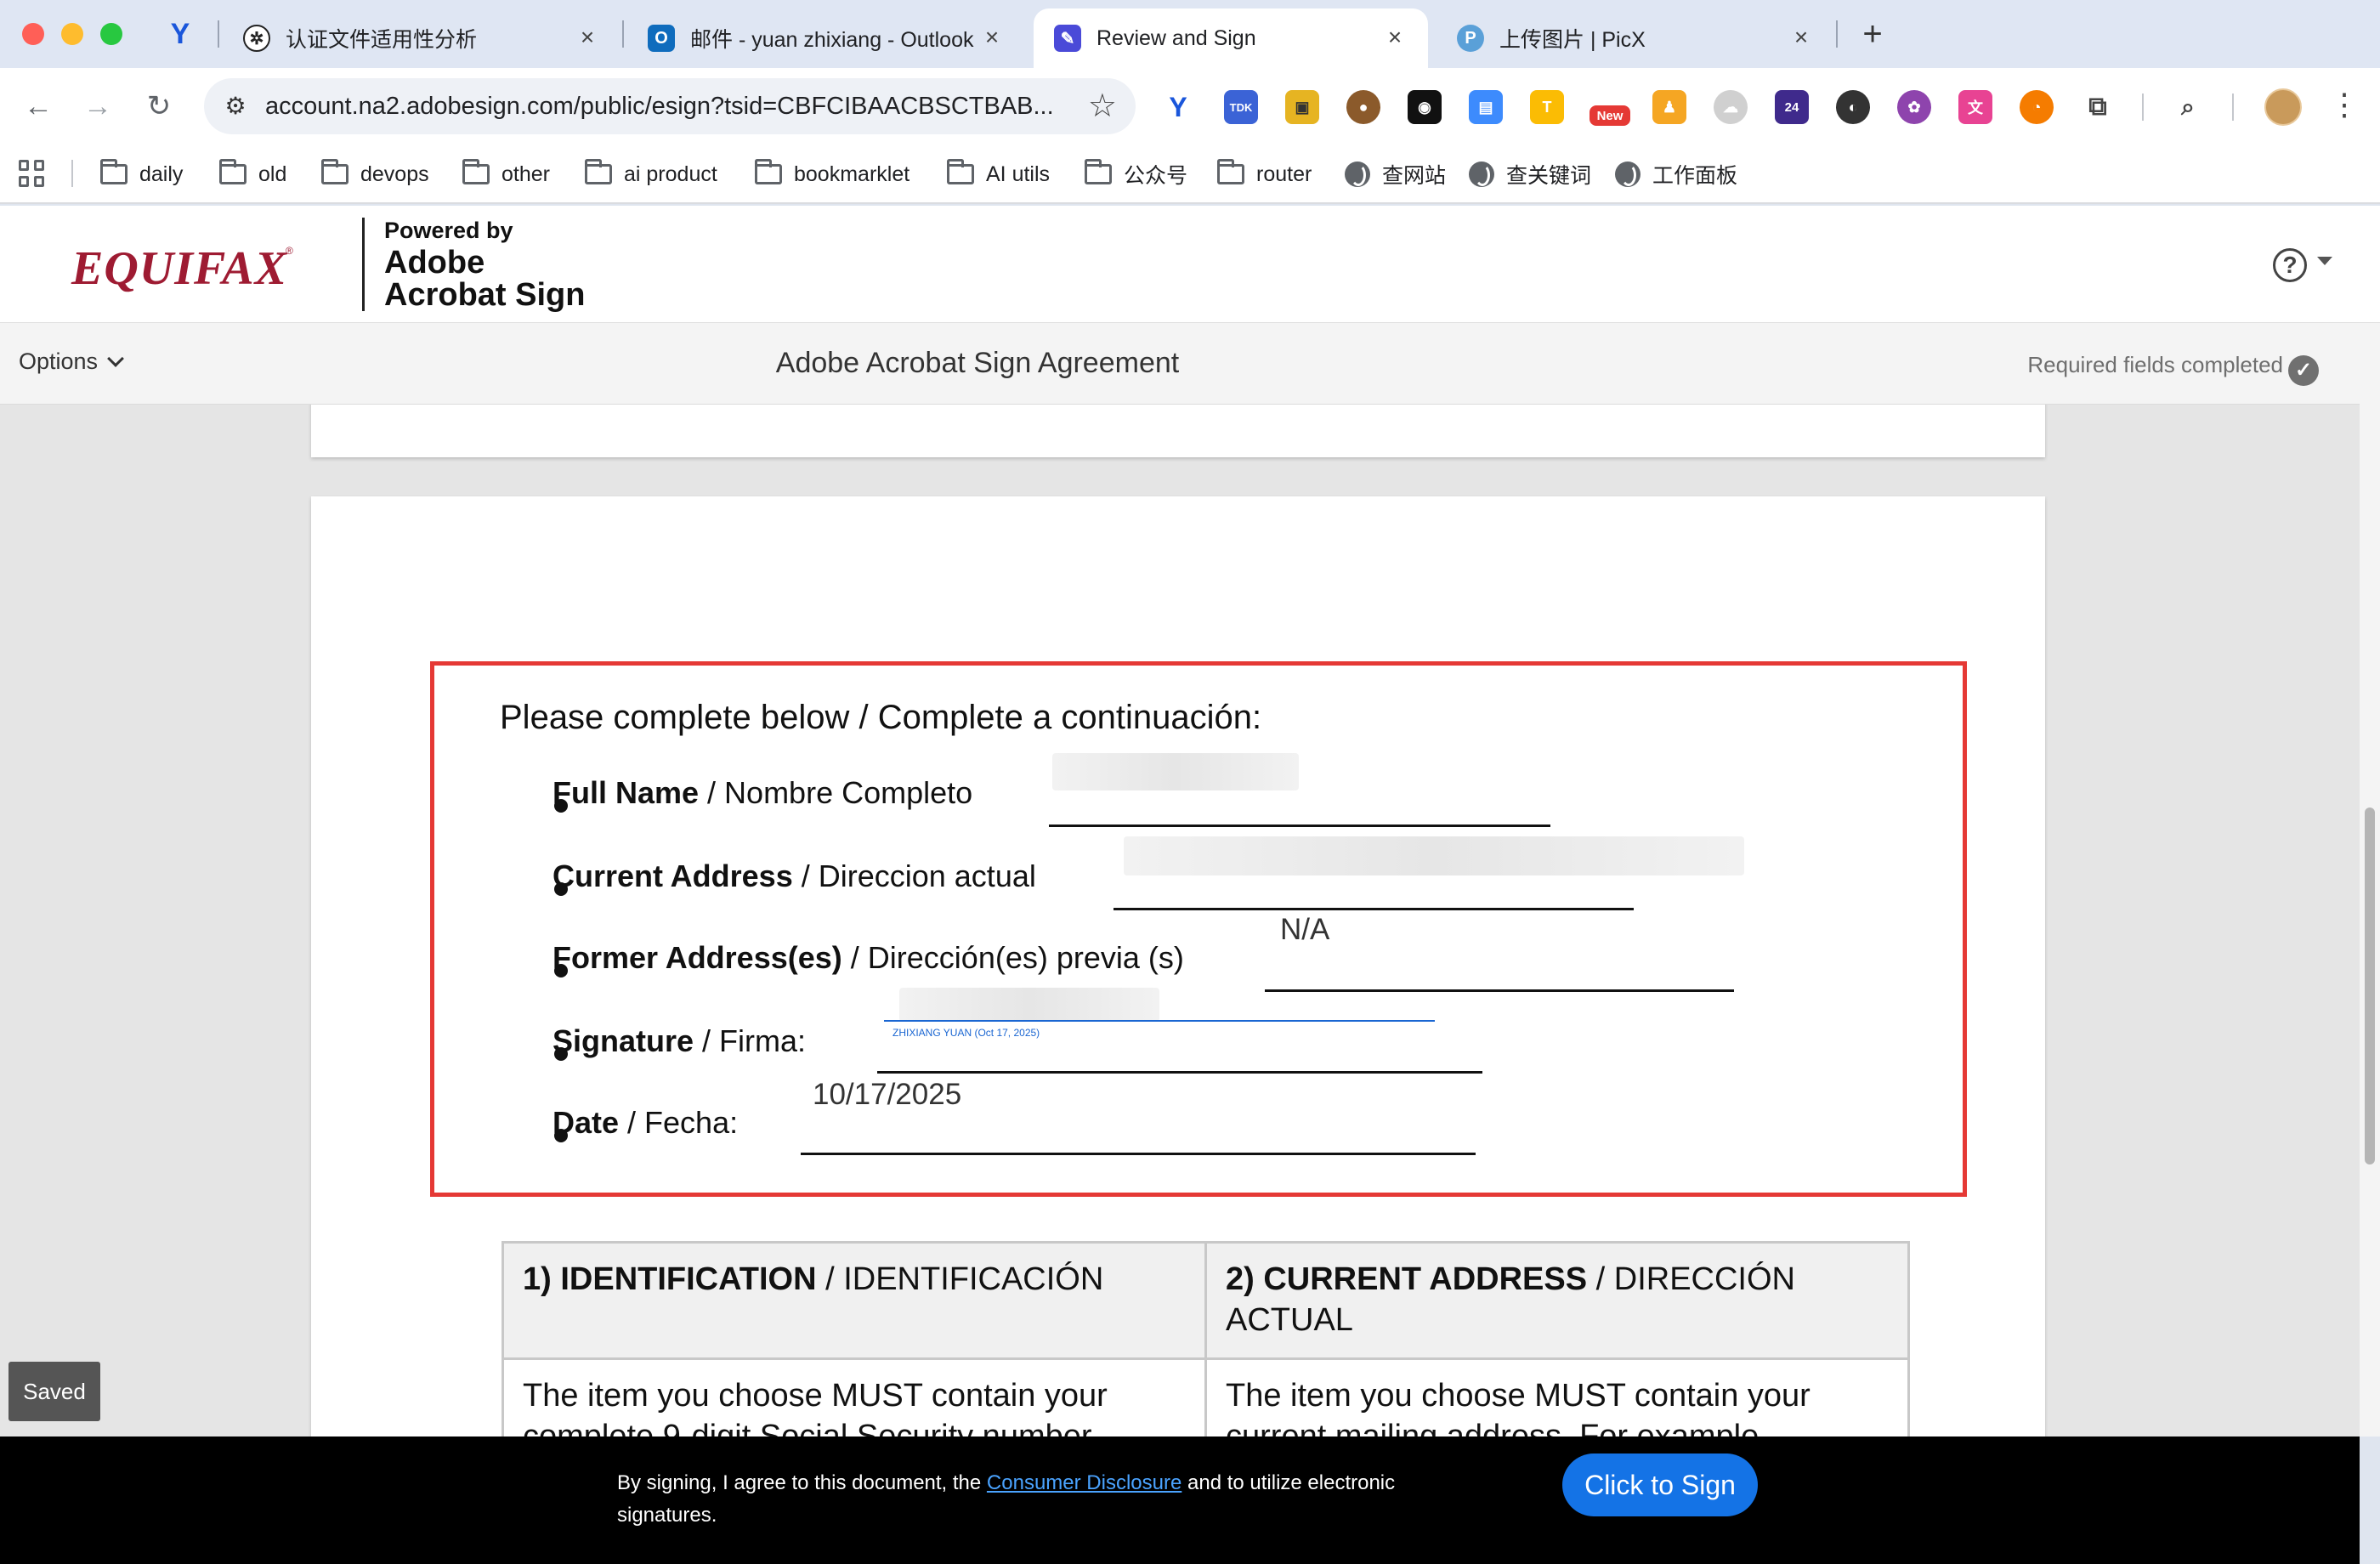  What do you see at coordinates (1304, 930) in the screenshot?
I see `former-address-value: N/A` at bounding box center [1304, 930].